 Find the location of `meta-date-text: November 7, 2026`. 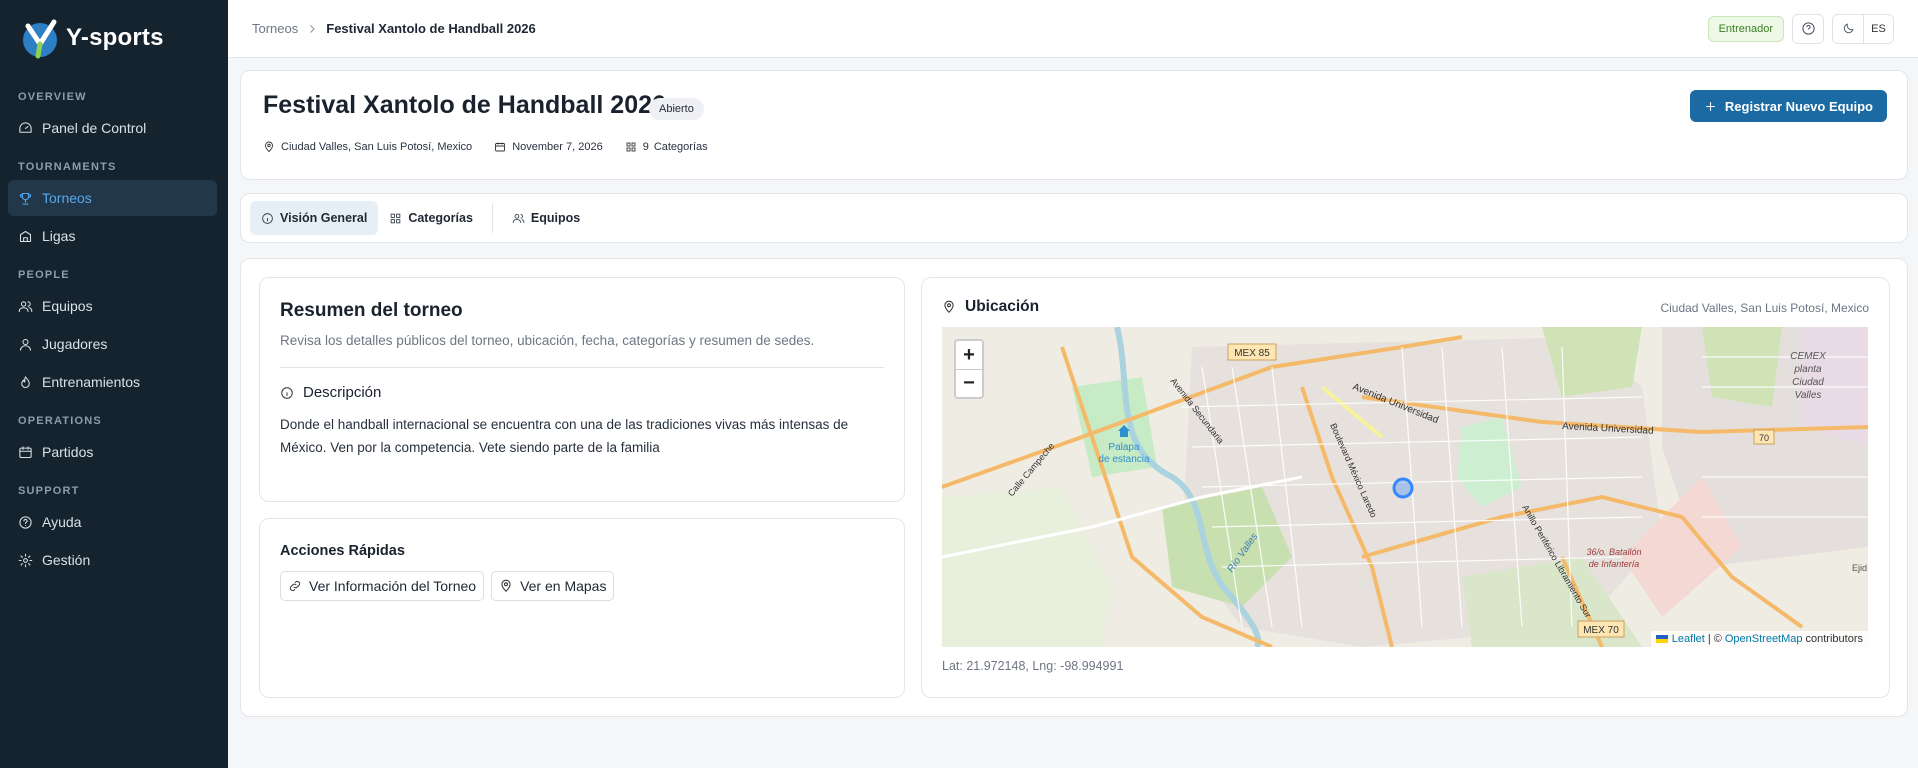

meta-date-text: November 7, 2026 is located at coordinates (557, 147).